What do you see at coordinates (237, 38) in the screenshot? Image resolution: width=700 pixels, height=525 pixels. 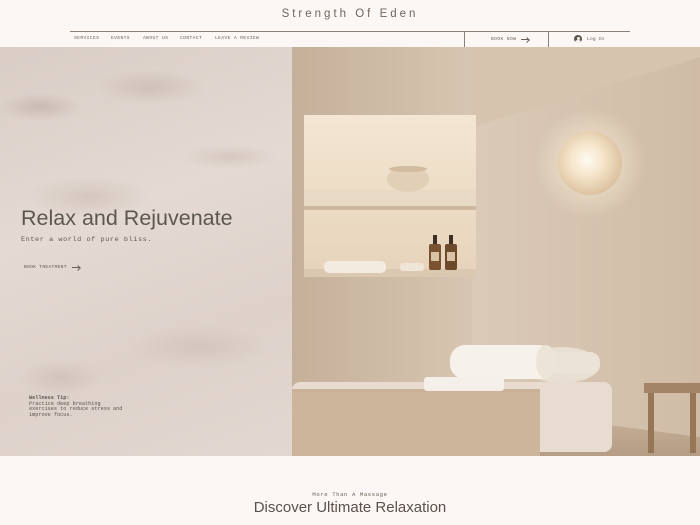 I see `nav-item-leave-a-review: LEAVE A REVIEW` at bounding box center [237, 38].